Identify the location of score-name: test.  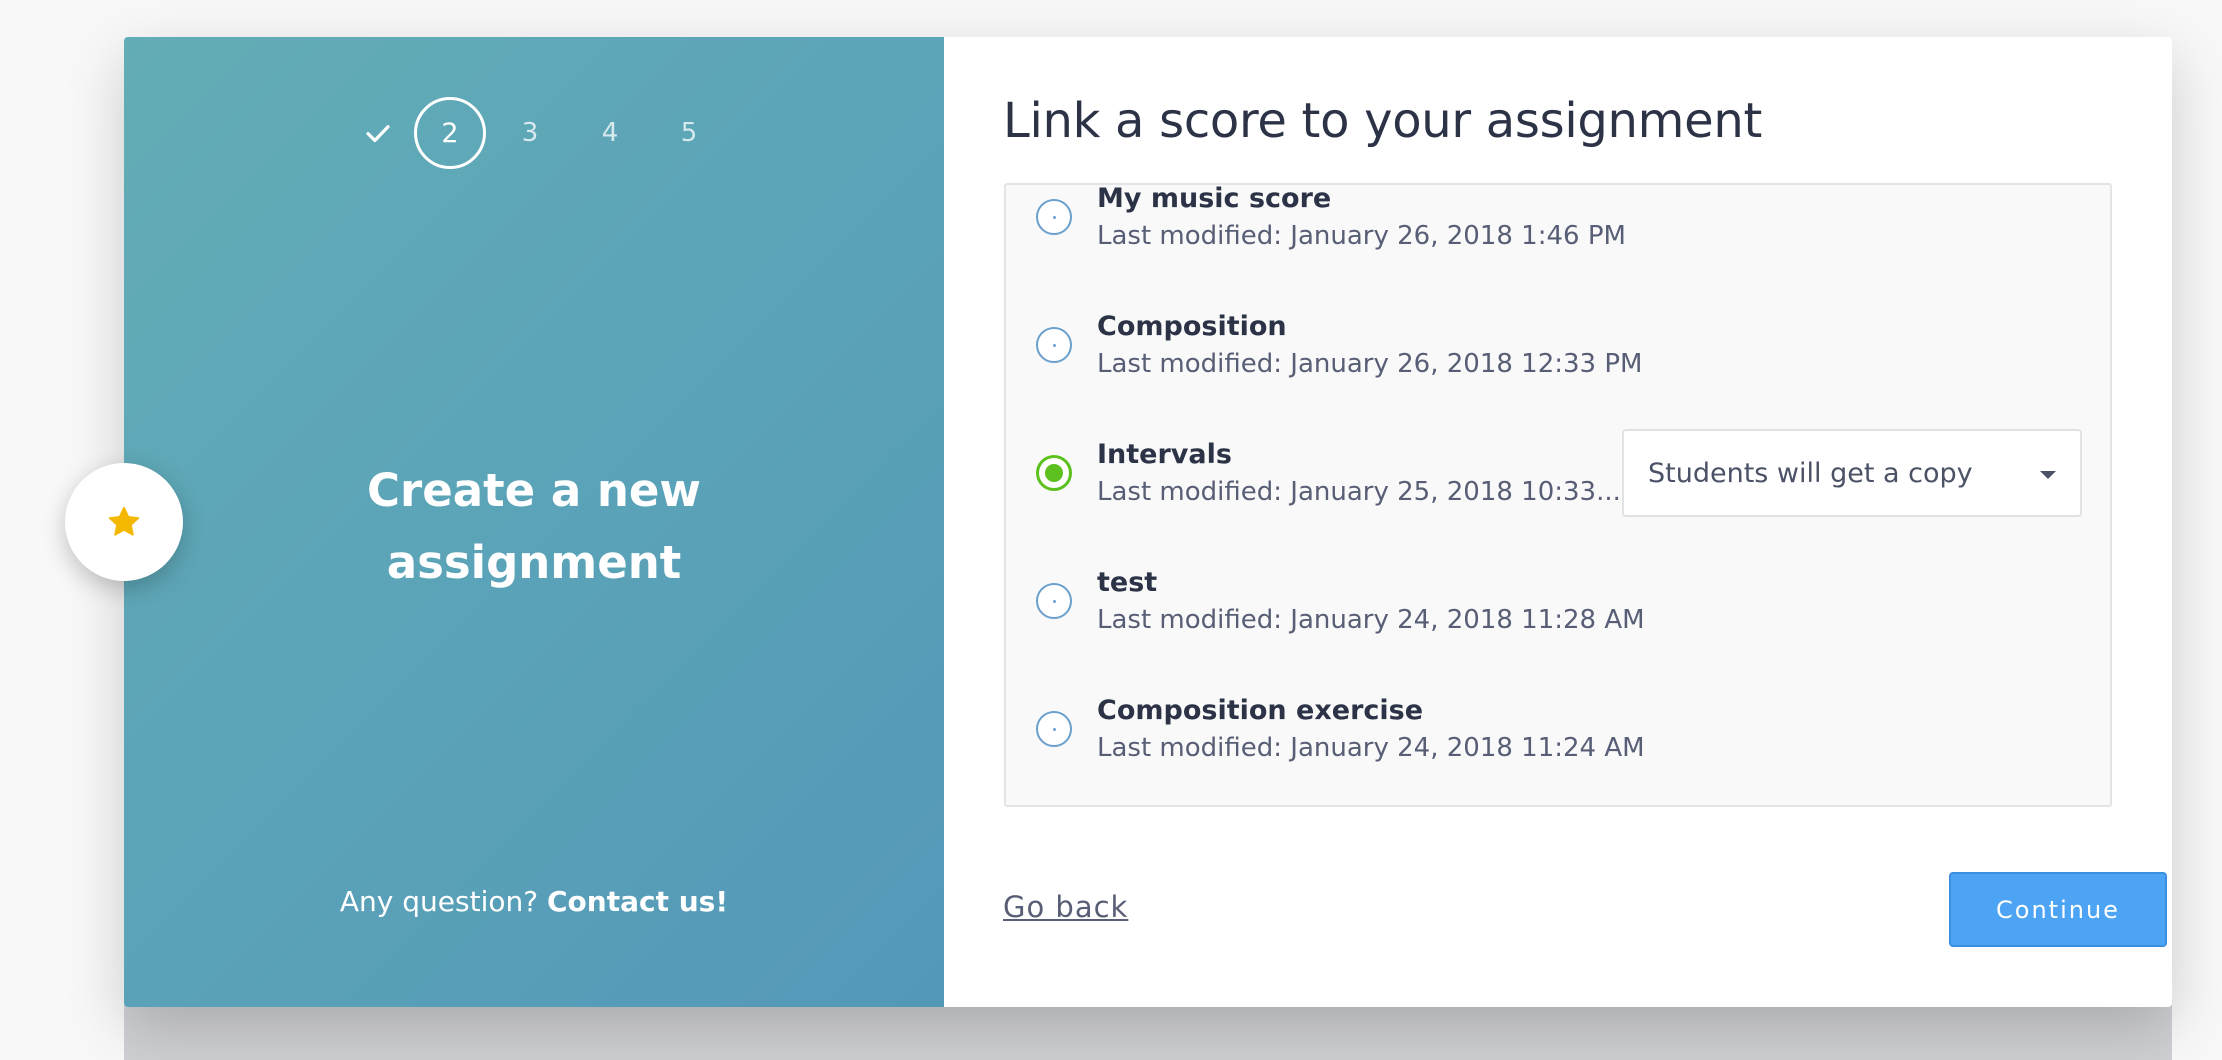
(1127, 582).